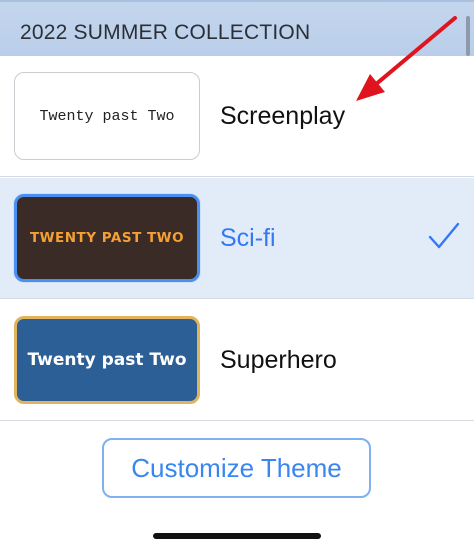 The width and height of the screenshot is (474, 550). I want to click on scroll-indicator, so click(468, 36).